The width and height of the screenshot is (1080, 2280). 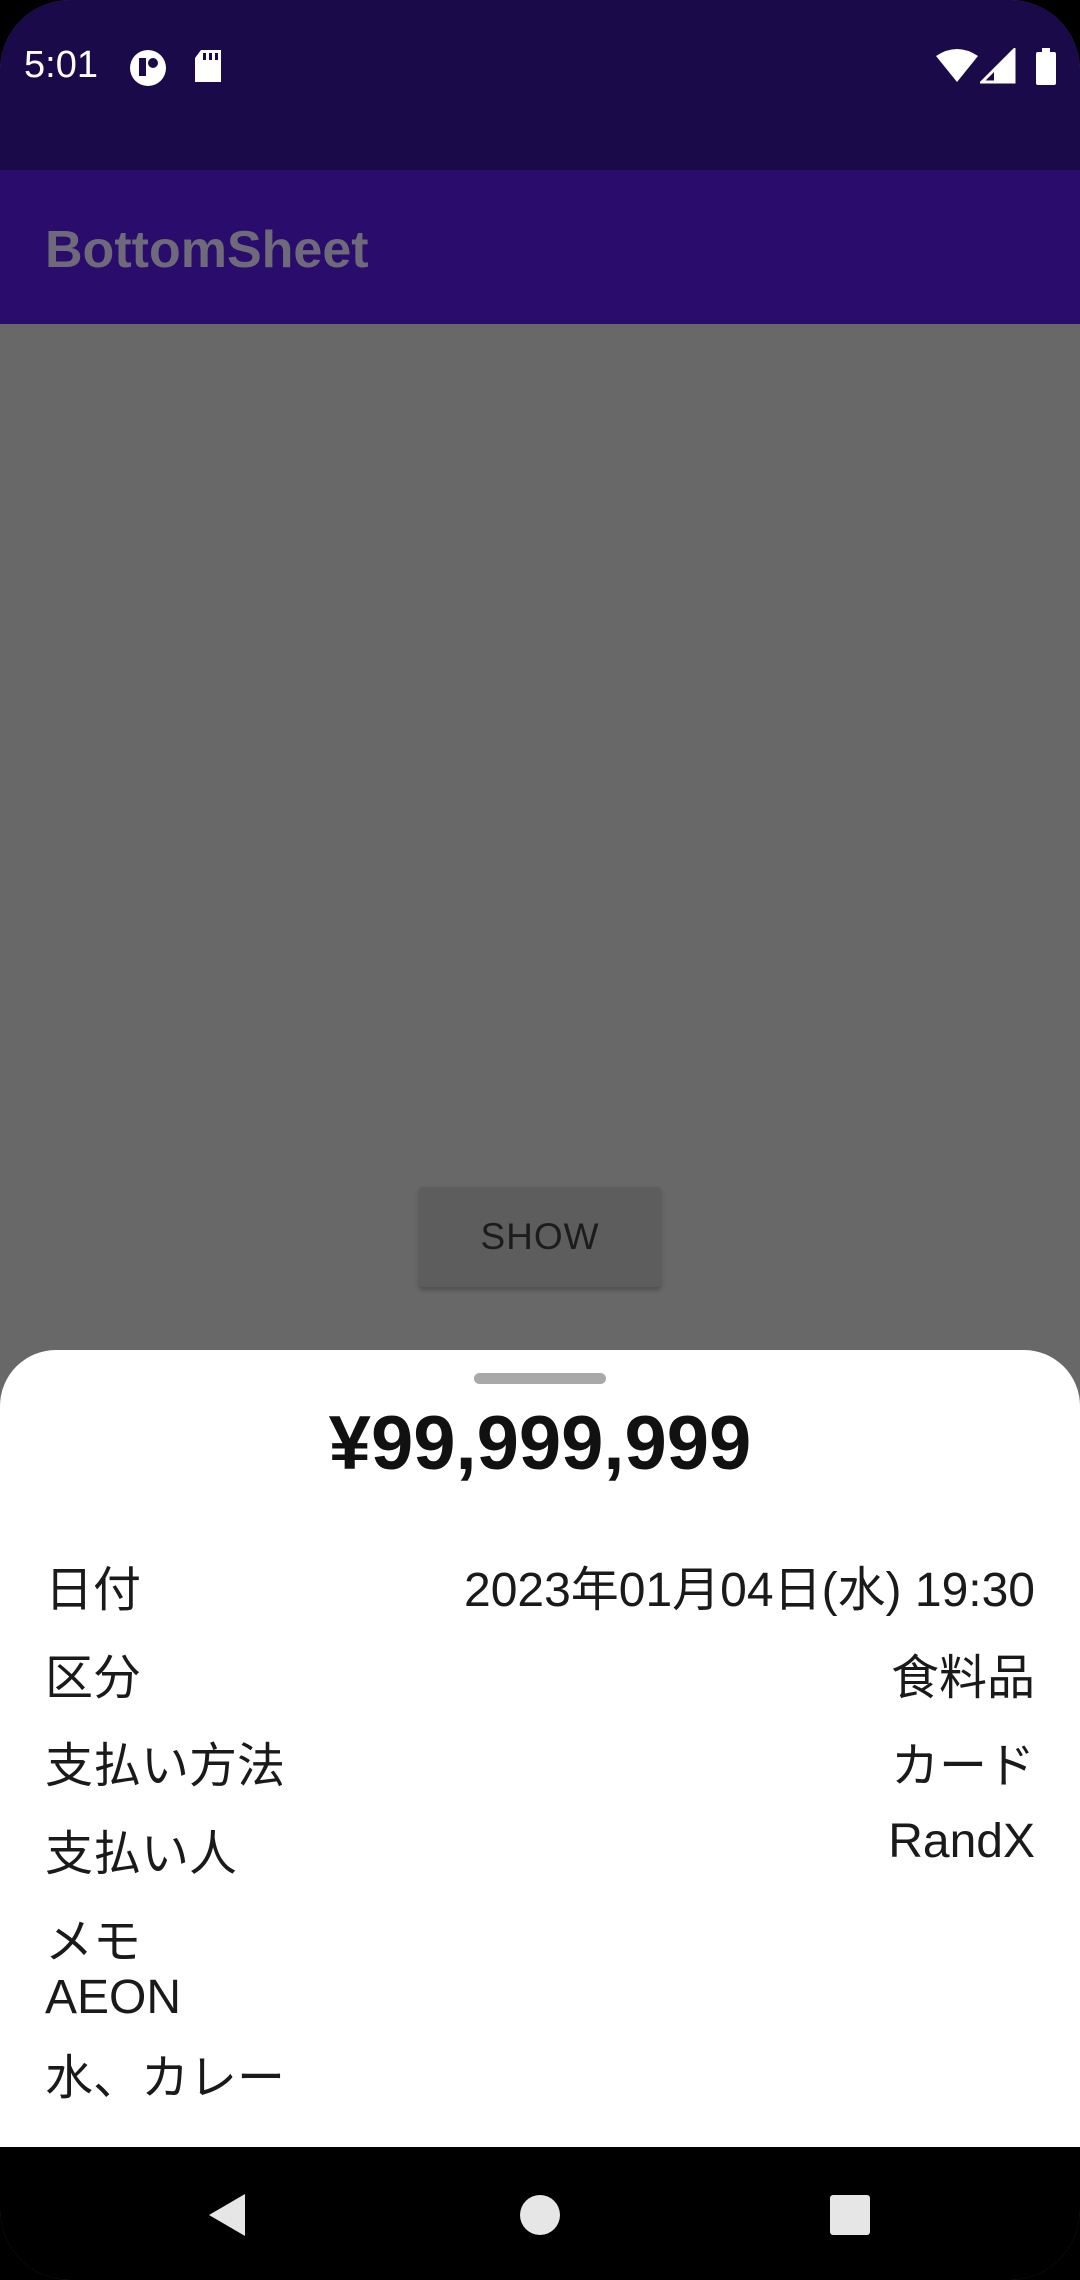 What do you see at coordinates (93, 1942) in the screenshot?
I see `memo-label: メモ` at bounding box center [93, 1942].